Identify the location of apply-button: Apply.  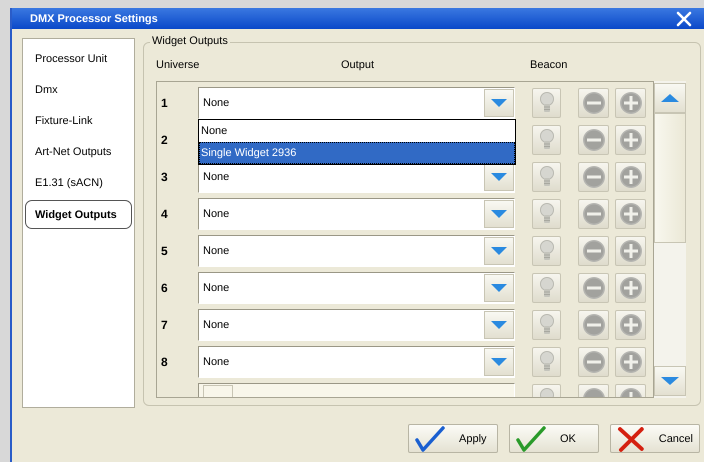
(453, 438).